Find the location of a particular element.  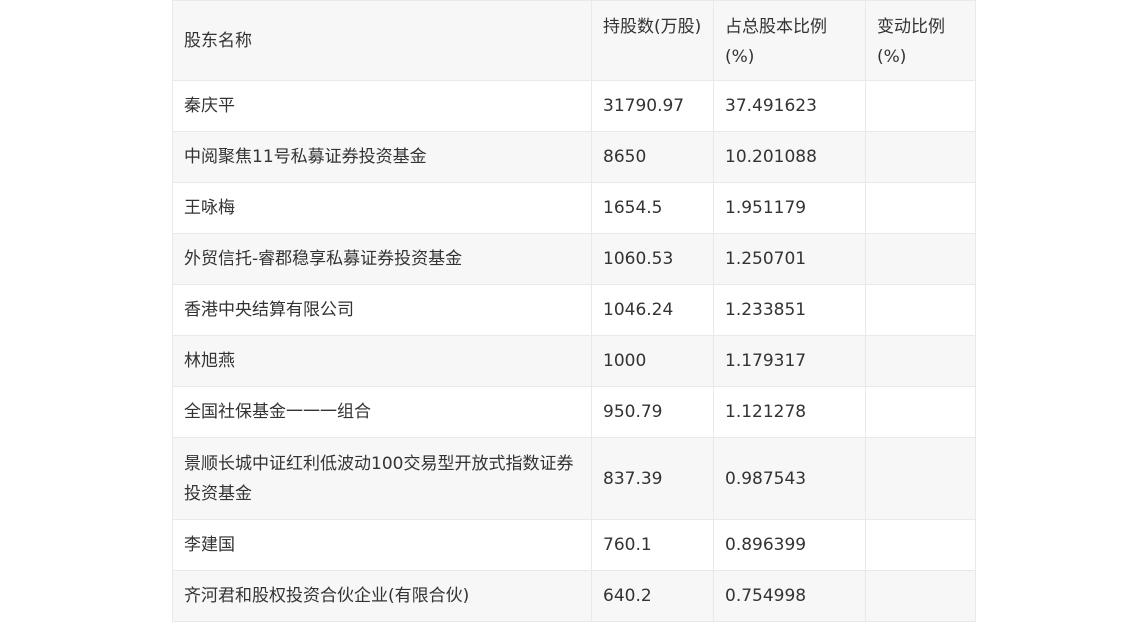

header-change-ratio: 变动比例(%) is located at coordinates (920, 40).